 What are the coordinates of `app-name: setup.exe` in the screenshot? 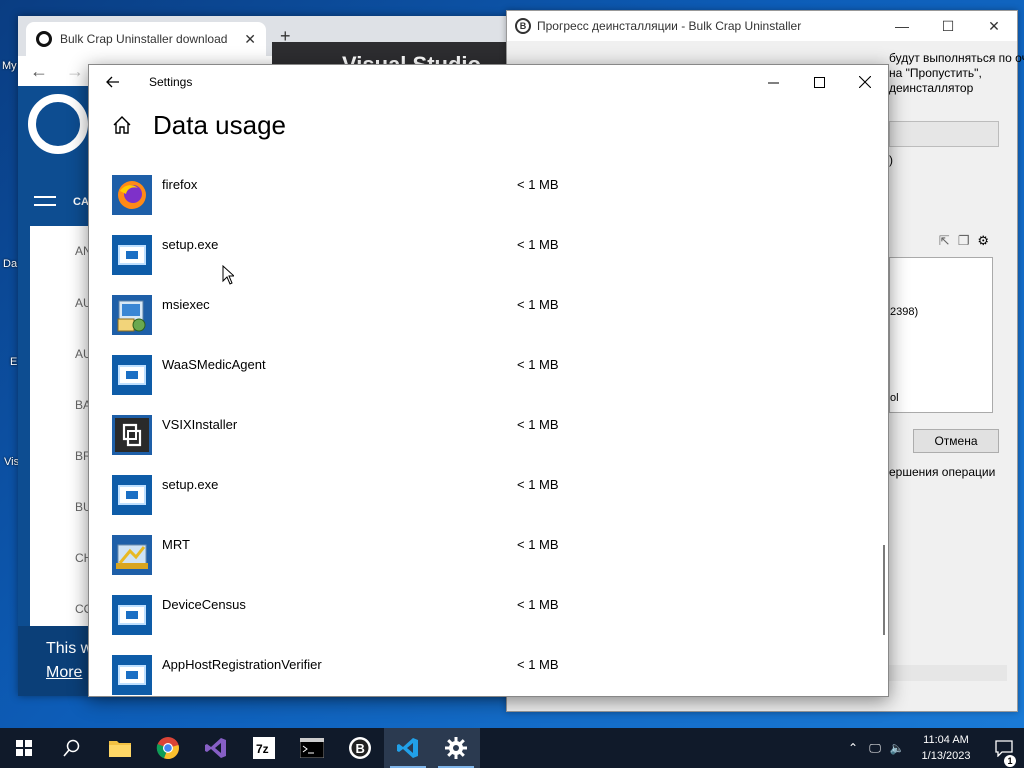 It's located at (190, 484).